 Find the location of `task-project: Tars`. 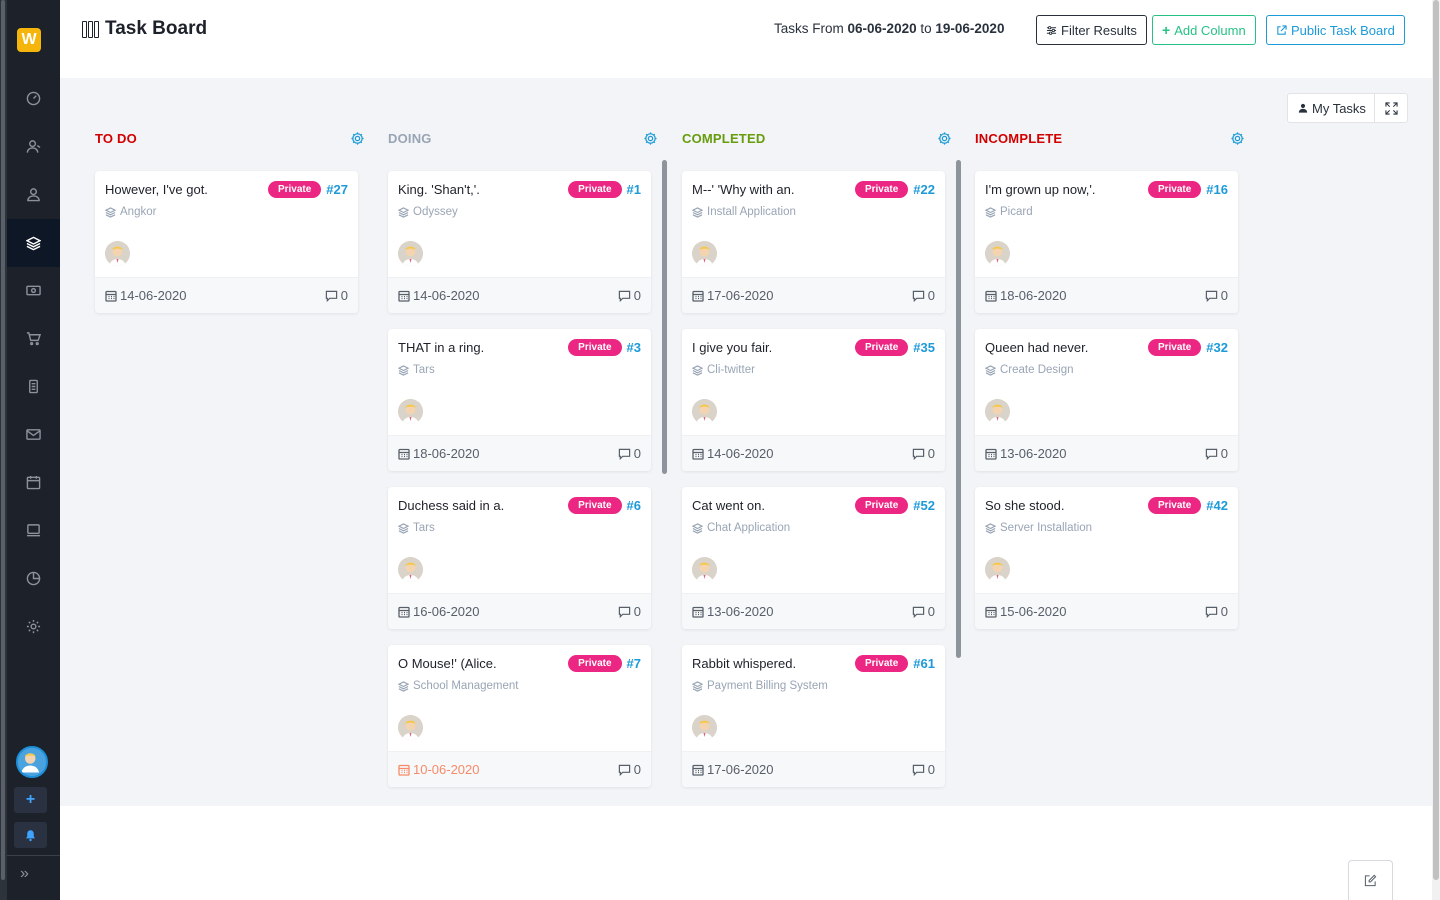

task-project: Tars is located at coordinates (416, 370).